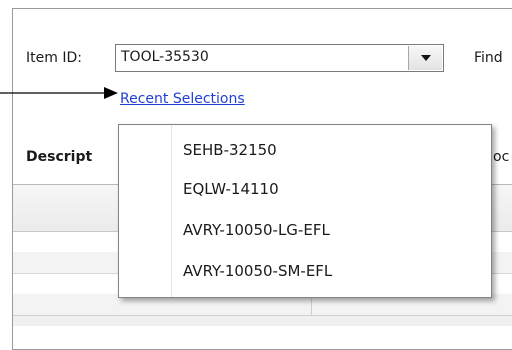 The image size is (512, 350). I want to click on partial-column-label: oc, so click(501, 157).